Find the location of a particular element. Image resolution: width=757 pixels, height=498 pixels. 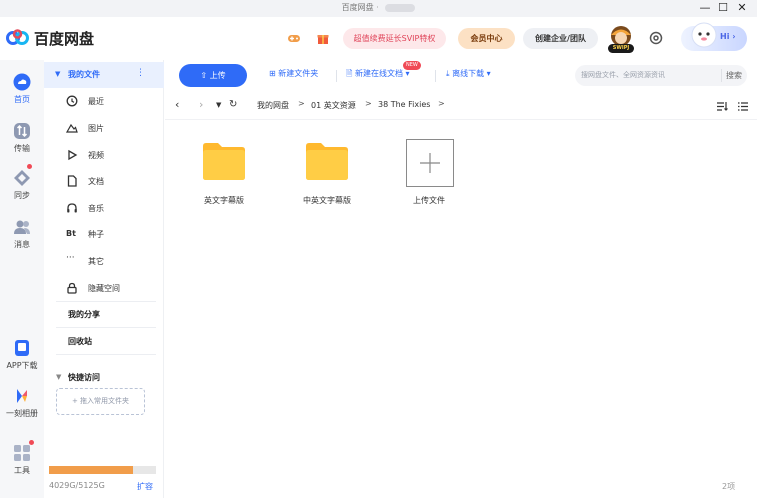

forward-arrow-icon: › is located at coordinates (201, 104).